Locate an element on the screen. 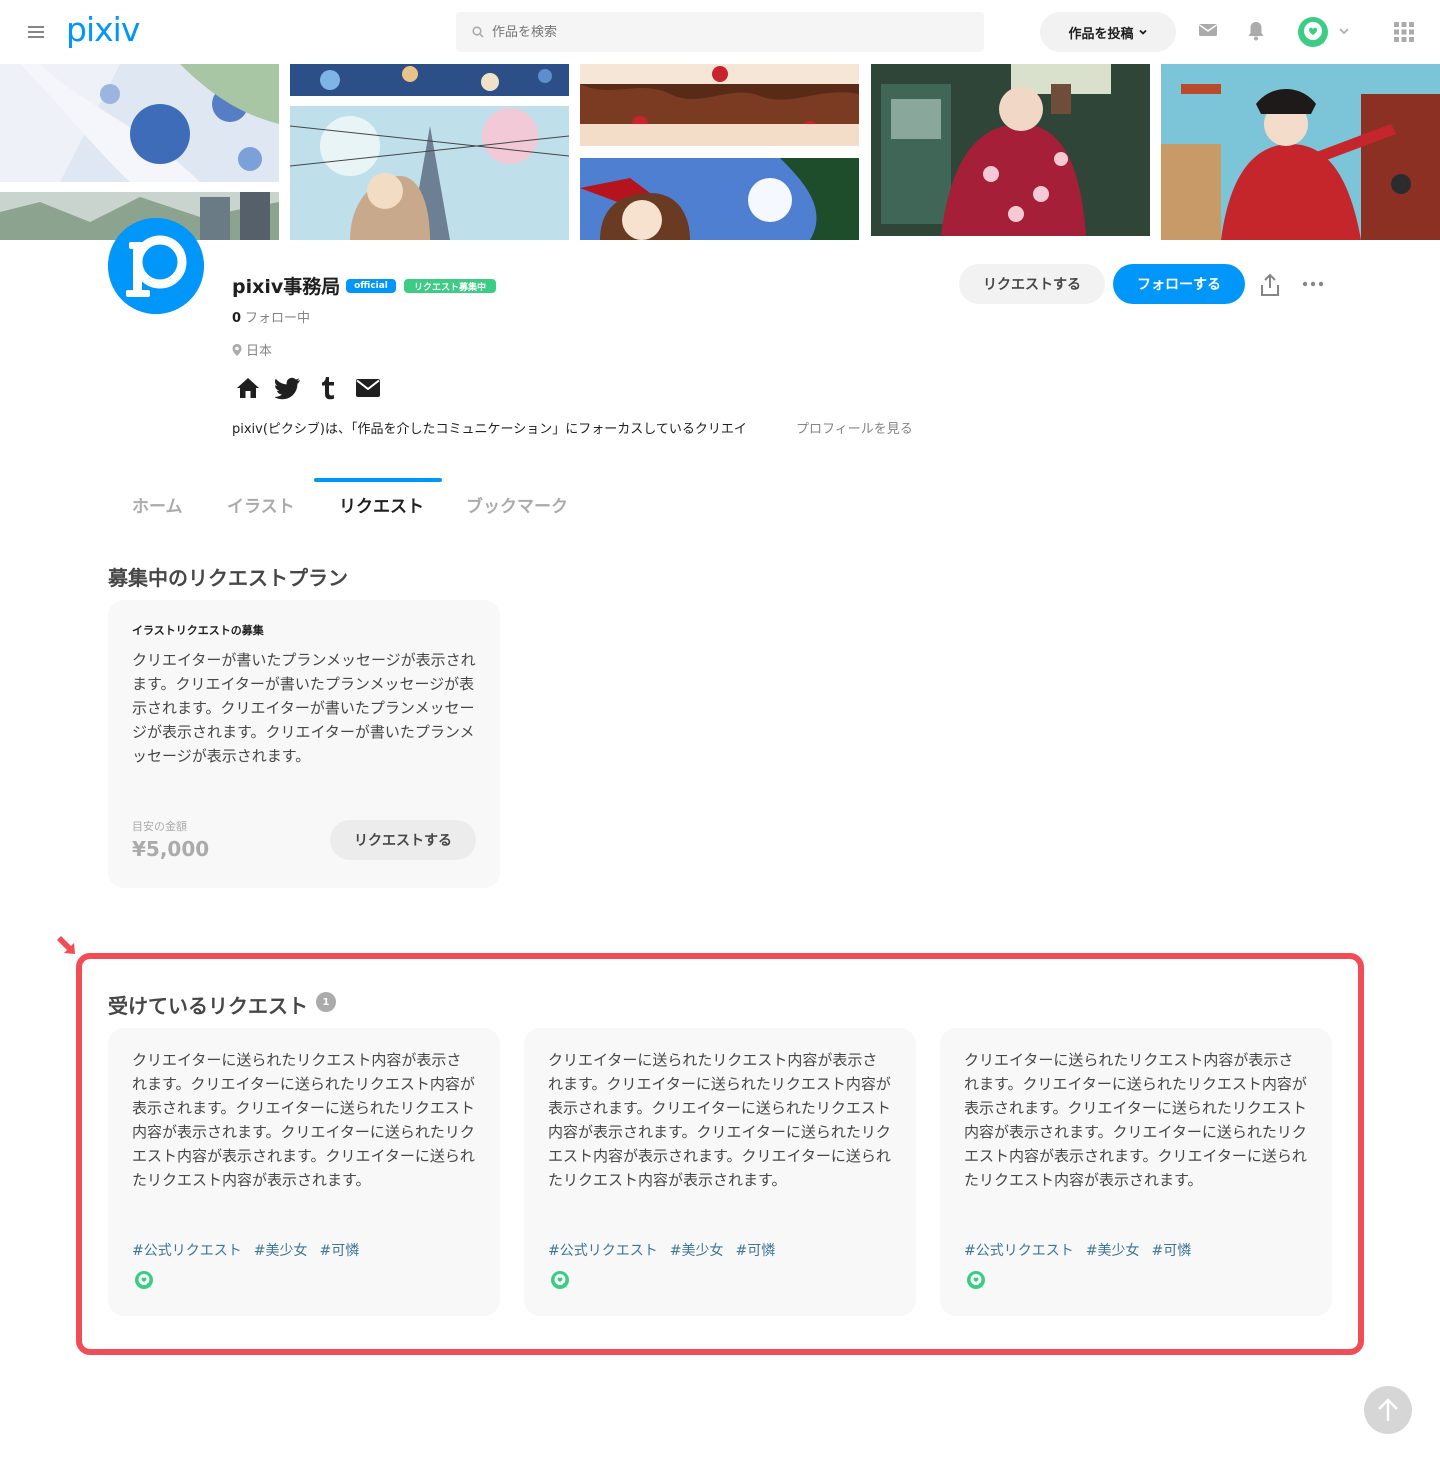  plan-price: ¥5,000 is located at coordinates (171, 849).